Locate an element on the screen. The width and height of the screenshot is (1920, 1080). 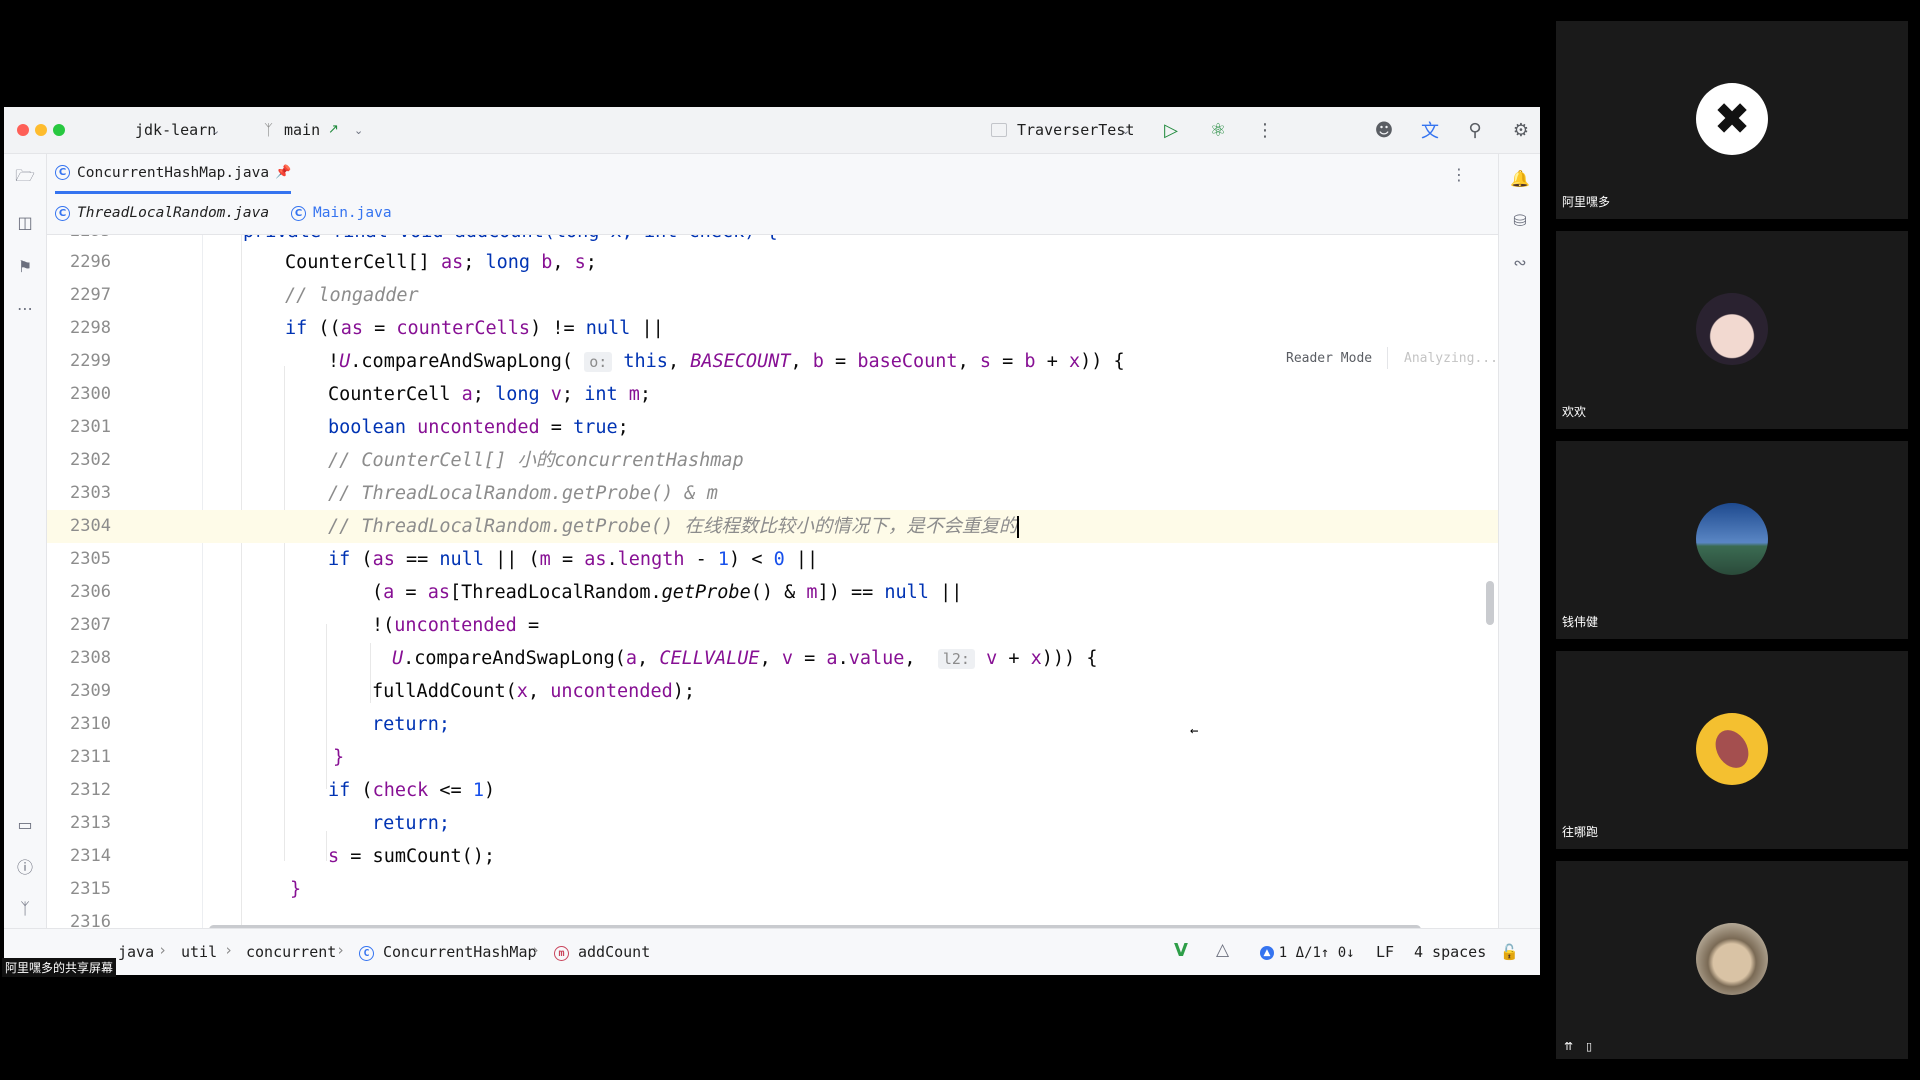
search-icon: ⚲ is located at coordinates (1475, 130).